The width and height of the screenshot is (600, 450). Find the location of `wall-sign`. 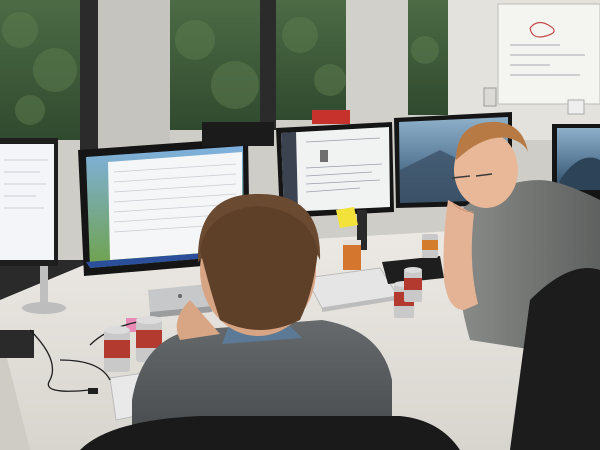

wall-sign is located at coordinates (576, 107).